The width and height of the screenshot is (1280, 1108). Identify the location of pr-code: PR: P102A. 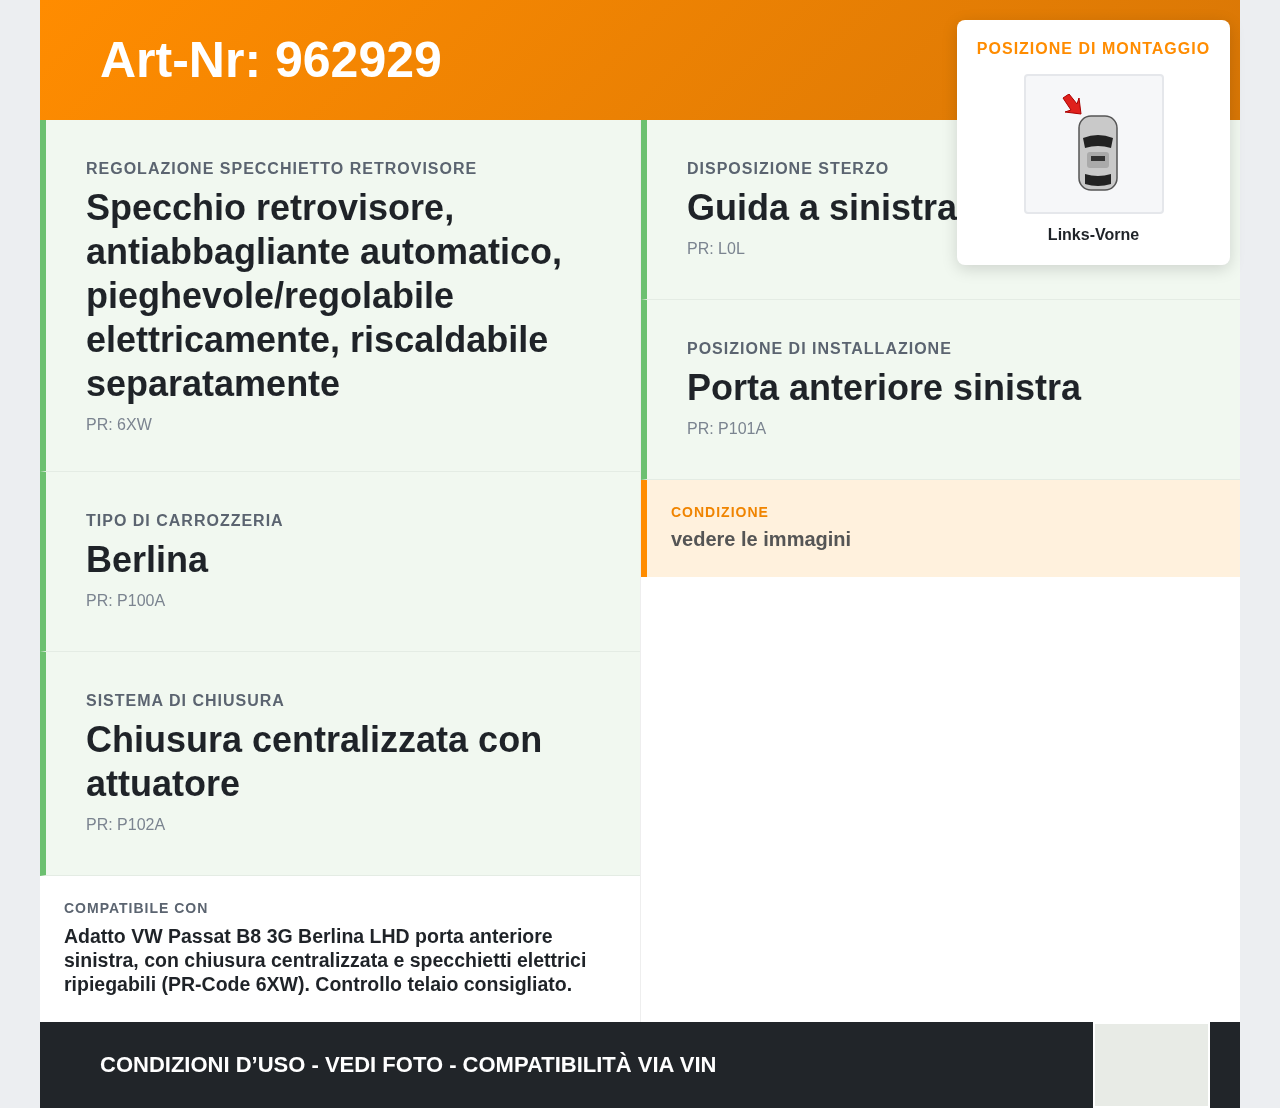
(126, 825).